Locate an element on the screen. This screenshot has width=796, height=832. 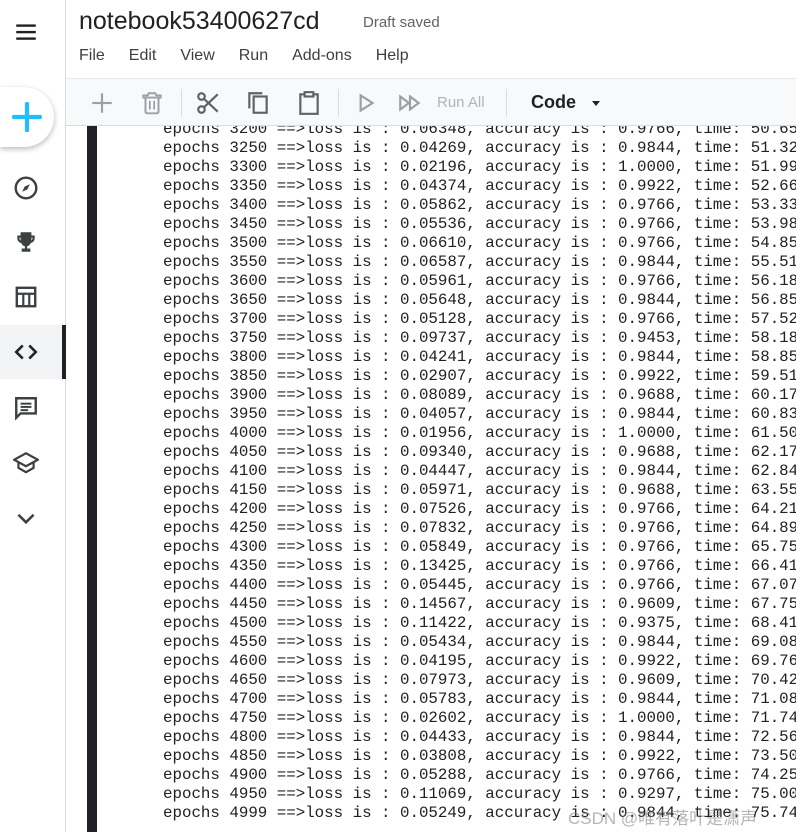
save-status: Draft saved is located at coordinates (401, 22).